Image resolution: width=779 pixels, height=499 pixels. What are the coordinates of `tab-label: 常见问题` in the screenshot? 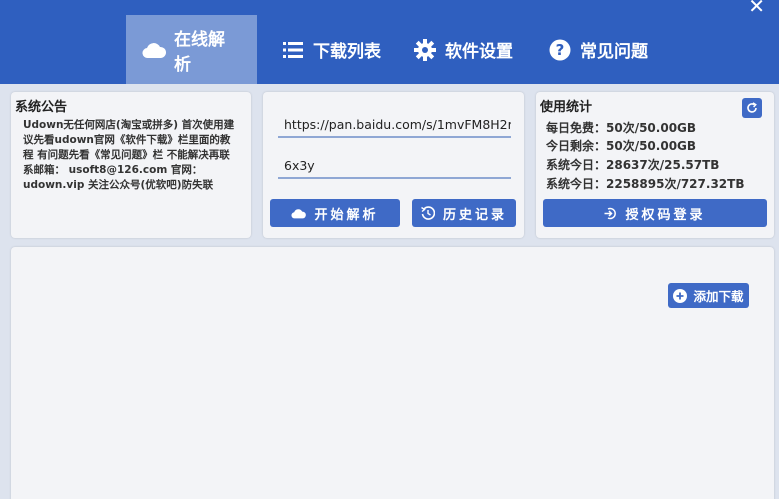 It's located at (614, 52).